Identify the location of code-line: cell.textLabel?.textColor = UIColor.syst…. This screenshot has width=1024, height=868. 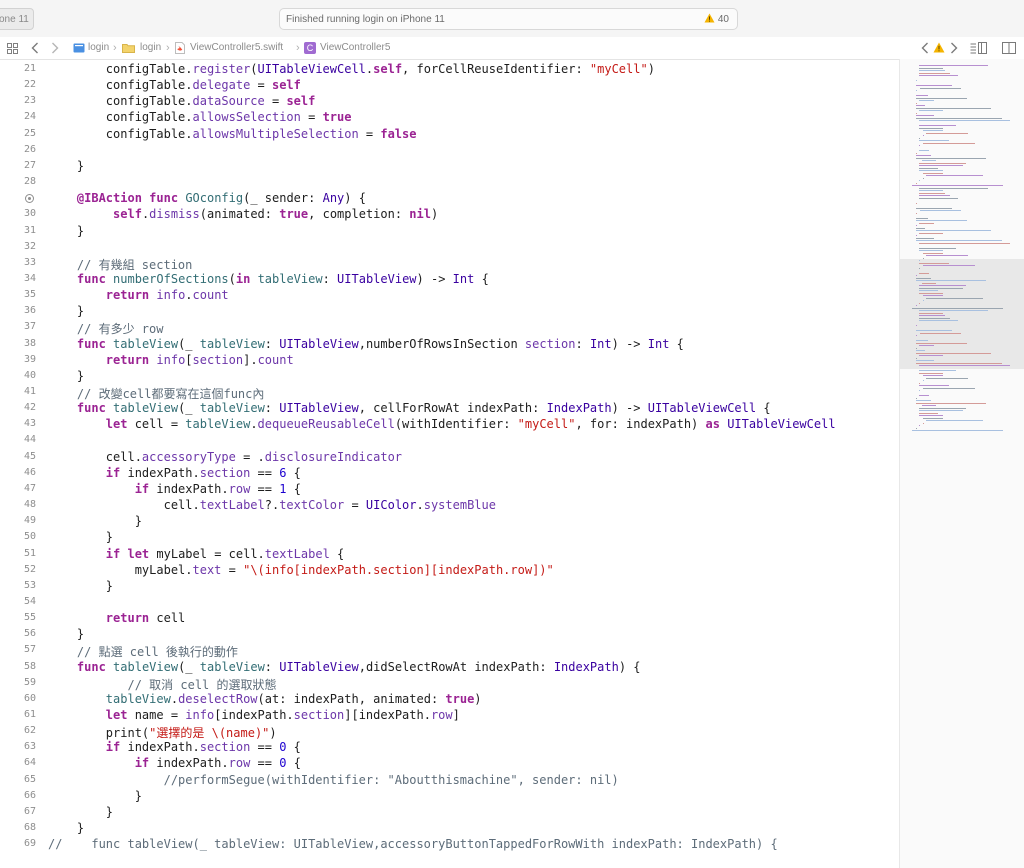
(272, 505).